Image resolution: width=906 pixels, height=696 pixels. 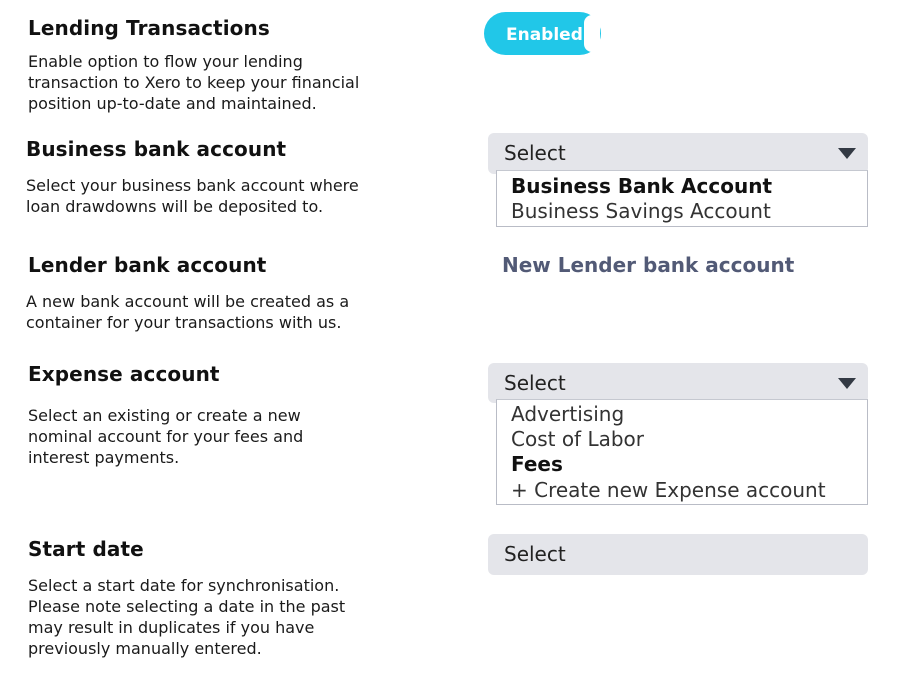 I want to click on start-date-title: Start date, so click(x=86, y=549).